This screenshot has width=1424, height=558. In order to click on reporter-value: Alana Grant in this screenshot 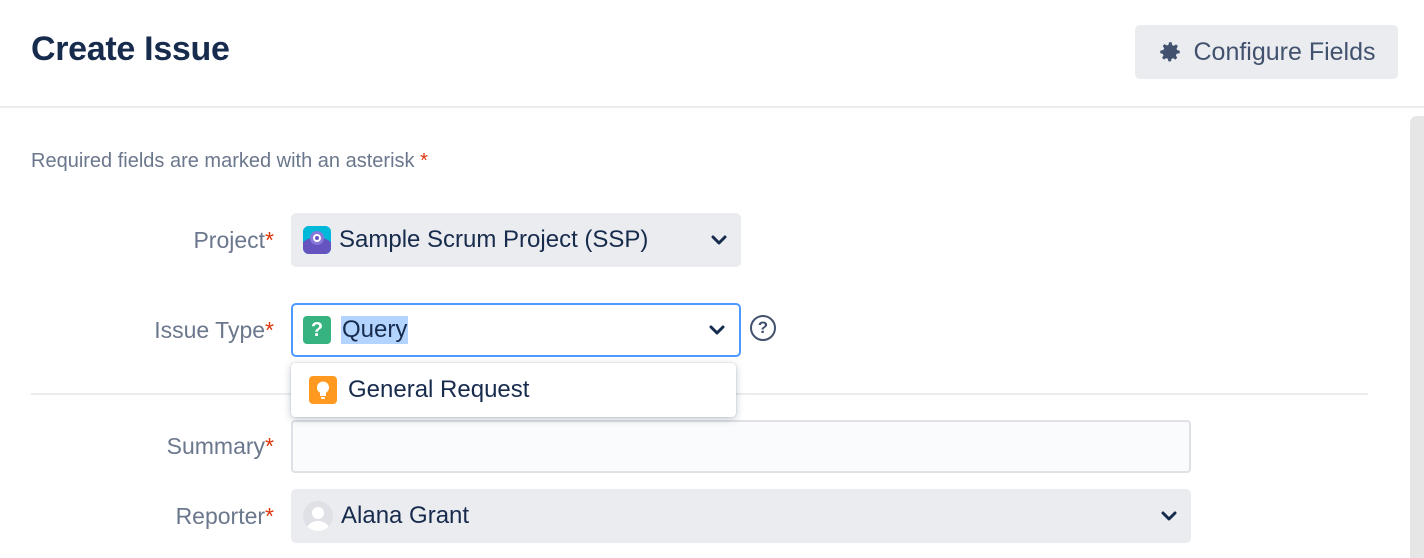, I will do `click(405, 515)`.